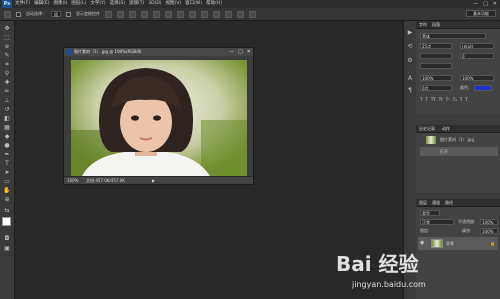 The width and height of the screenshot is (500, 299). Describe the element at coordinates (7, 210) in the screenshot. I see `swap-colors-icon: ⇆` at that location.